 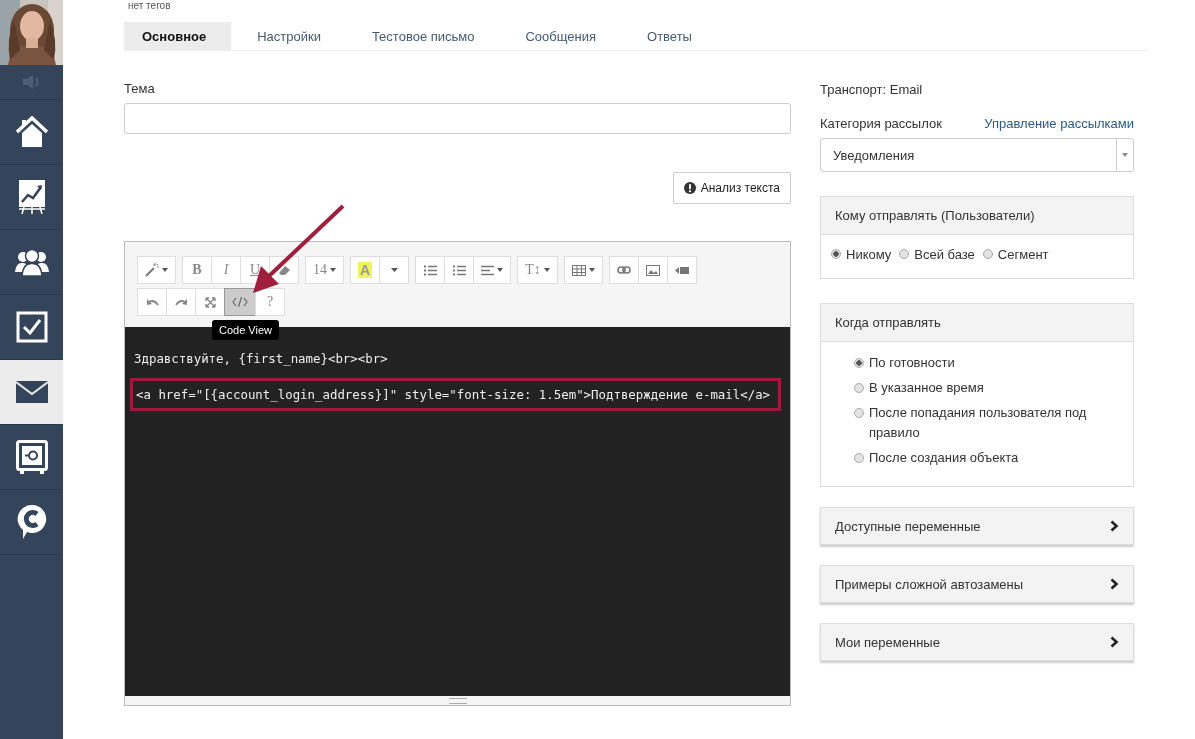 What do you see at coordinates (152, 270) in the screenshot?
I see `magic-wand-icon` at bounding box center [152, 270].